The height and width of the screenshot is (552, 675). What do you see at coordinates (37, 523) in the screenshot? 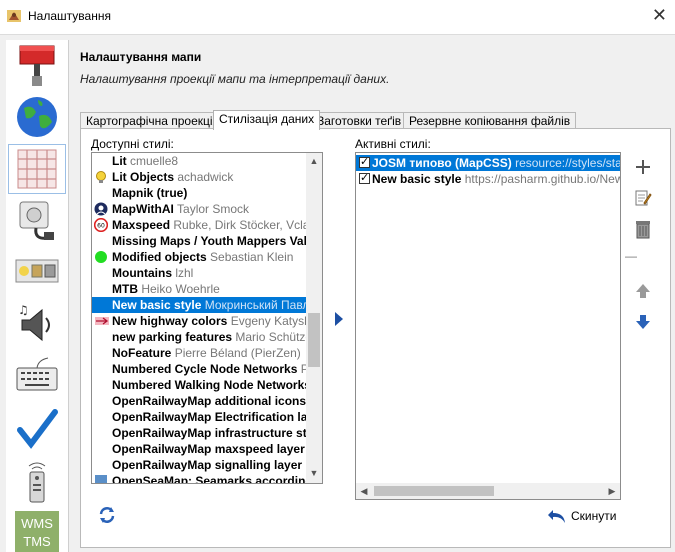
I see `wms-label: WMS` at bounding box center [37, 523].